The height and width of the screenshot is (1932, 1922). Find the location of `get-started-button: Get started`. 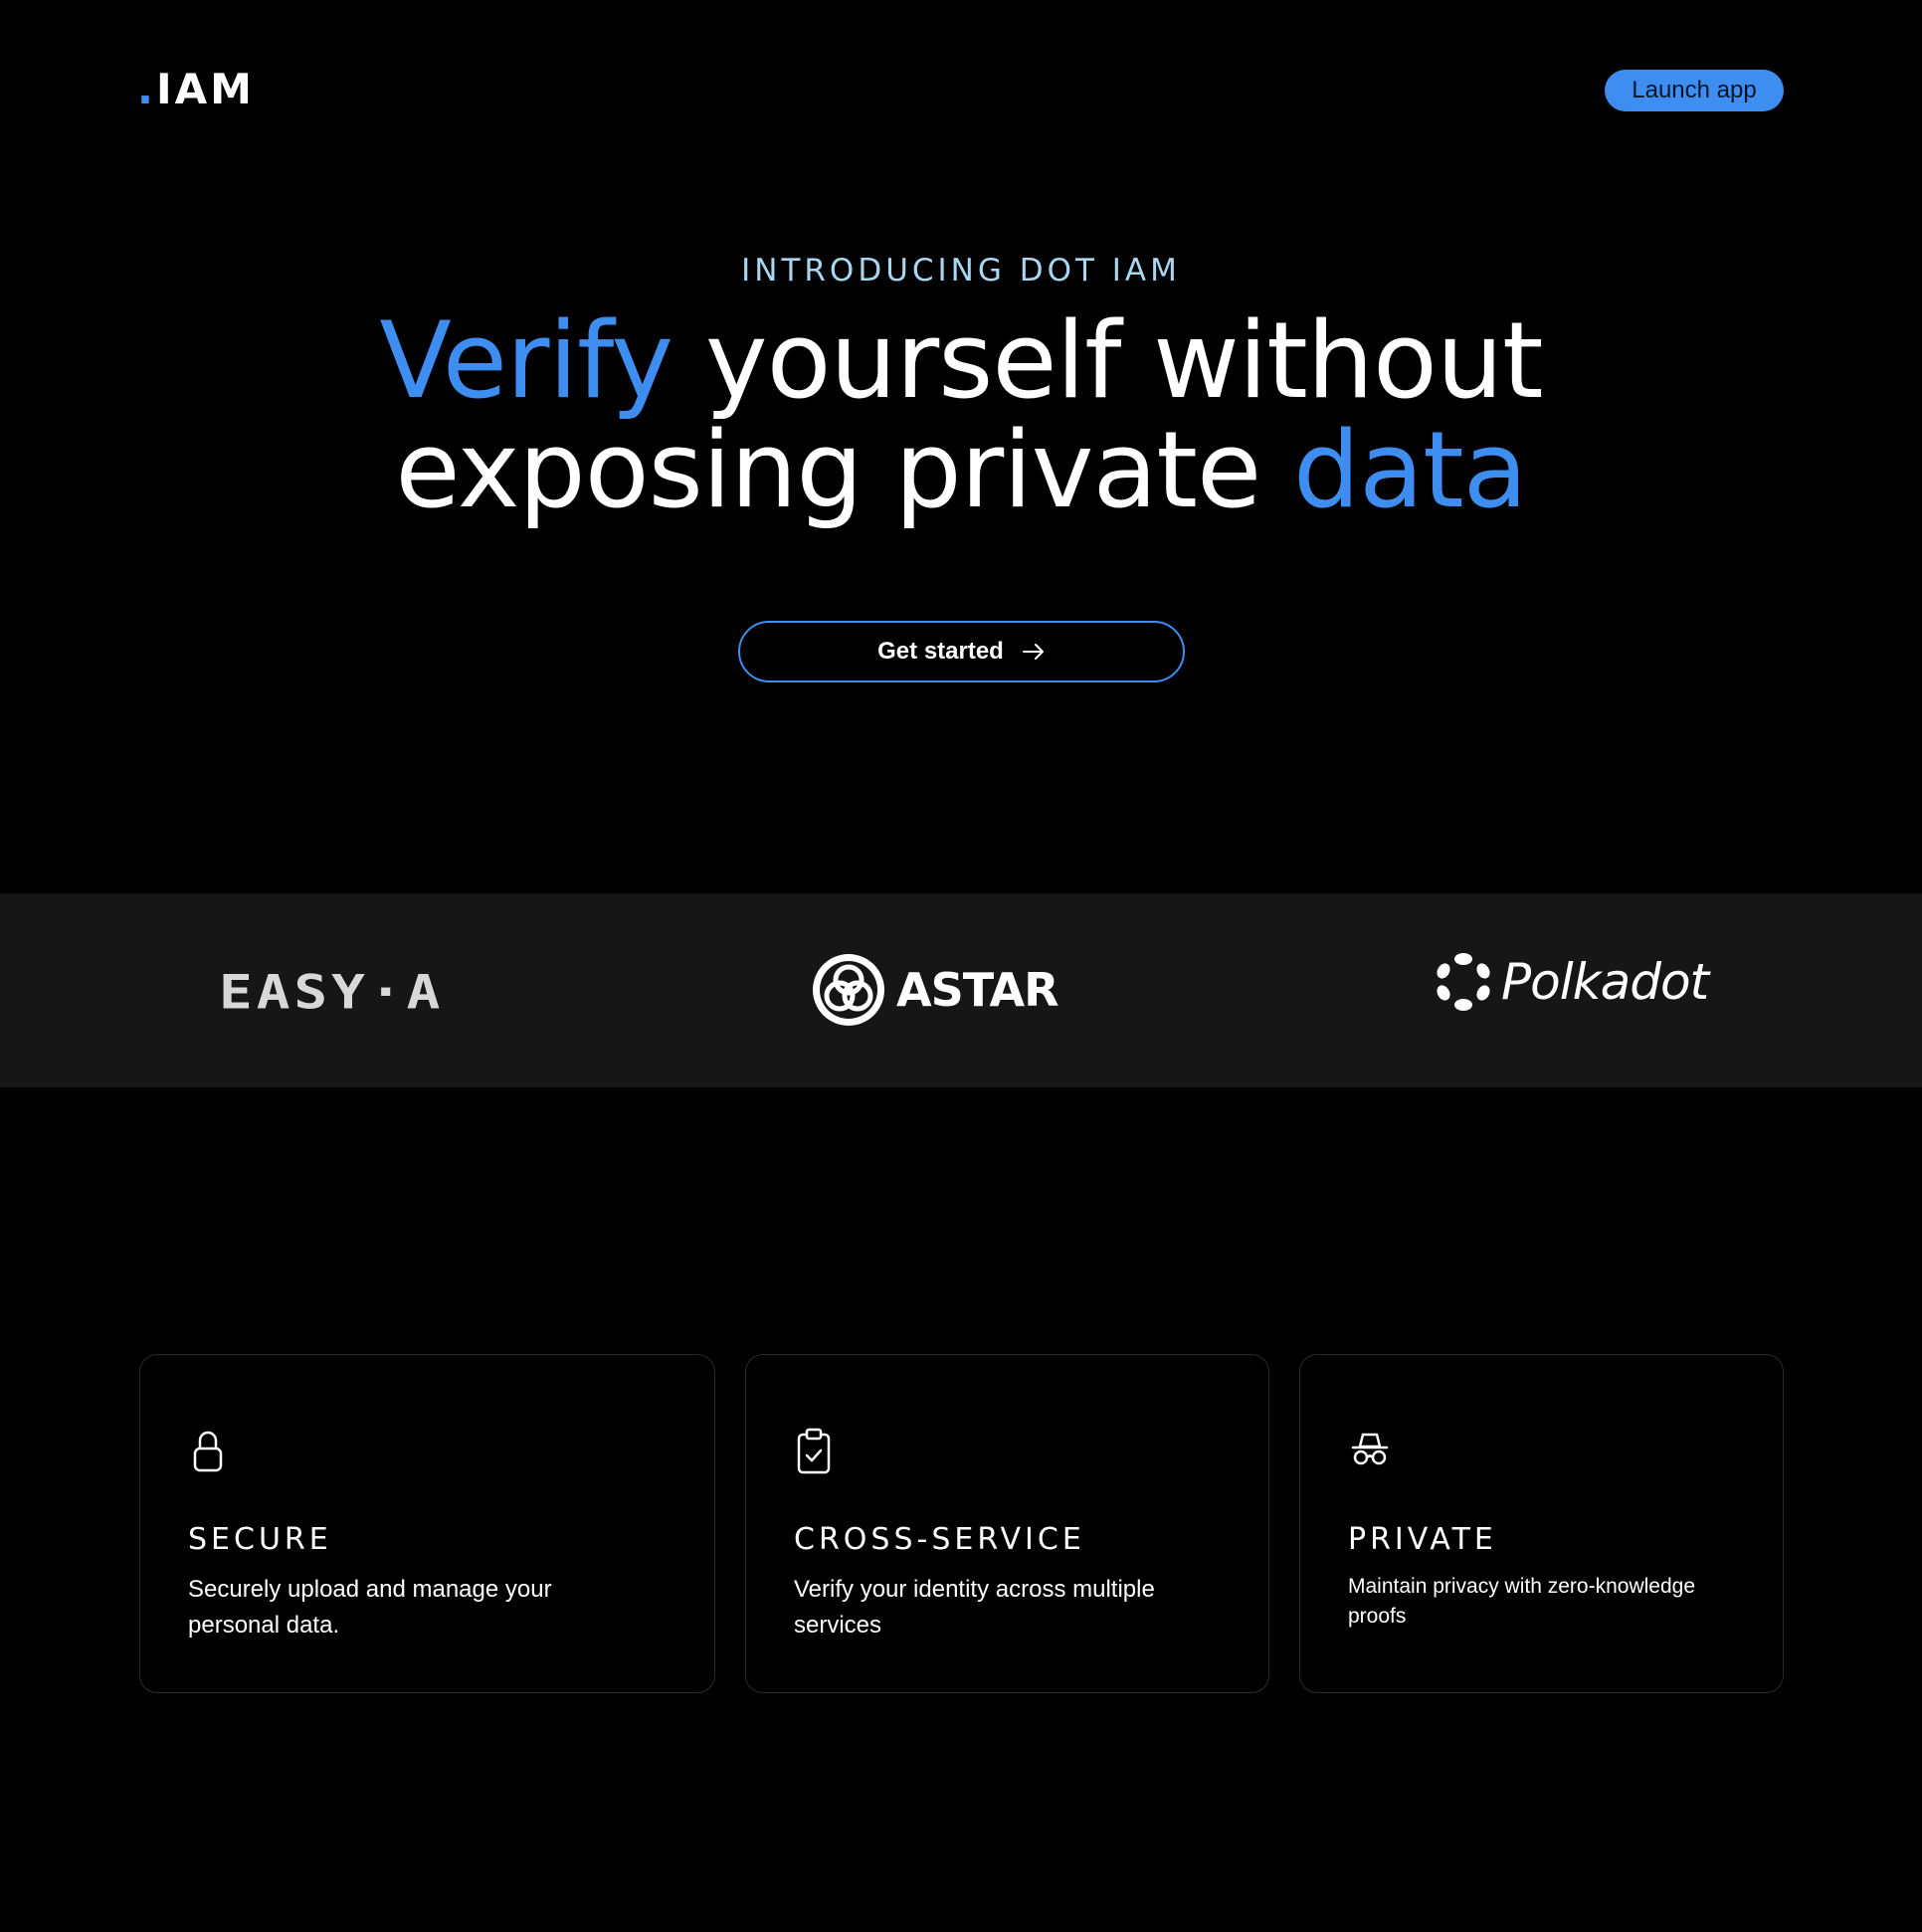

get-started-button: Get started is located at coordinates (961, 651).